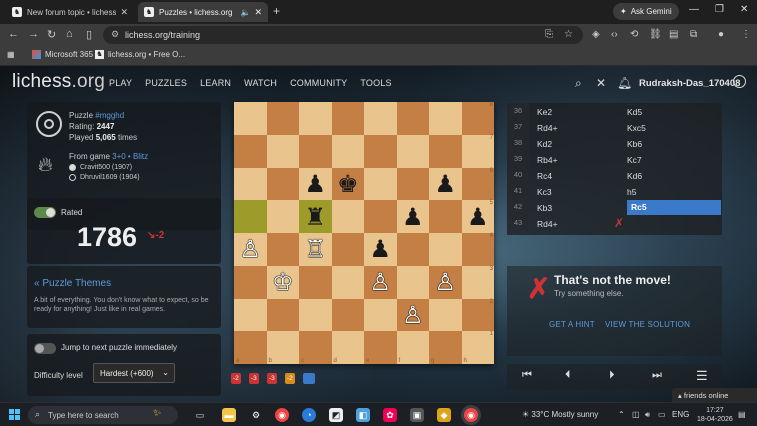 The image size is (757, 426). Describe the element at coordinates (109, 115) in the screenshot. I see `puzzle-id-link: #mgghd` at that location.